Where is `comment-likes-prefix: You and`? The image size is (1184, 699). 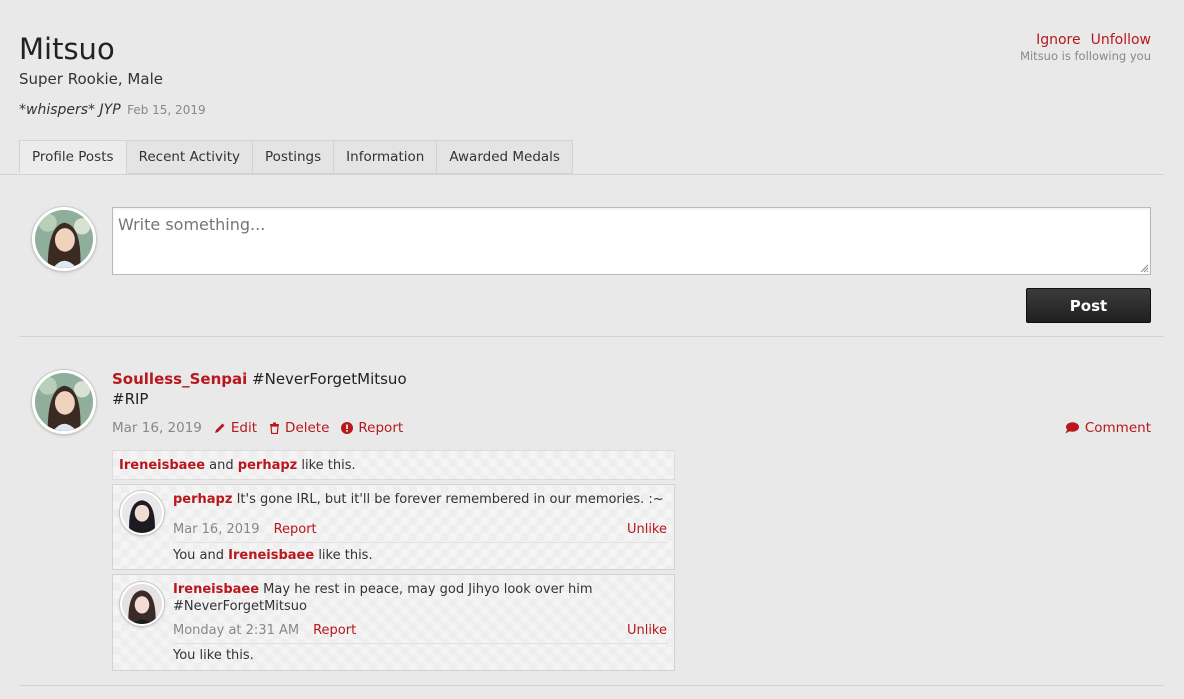 comment-likes-prefix: You and is located at coordinates (201, 555).